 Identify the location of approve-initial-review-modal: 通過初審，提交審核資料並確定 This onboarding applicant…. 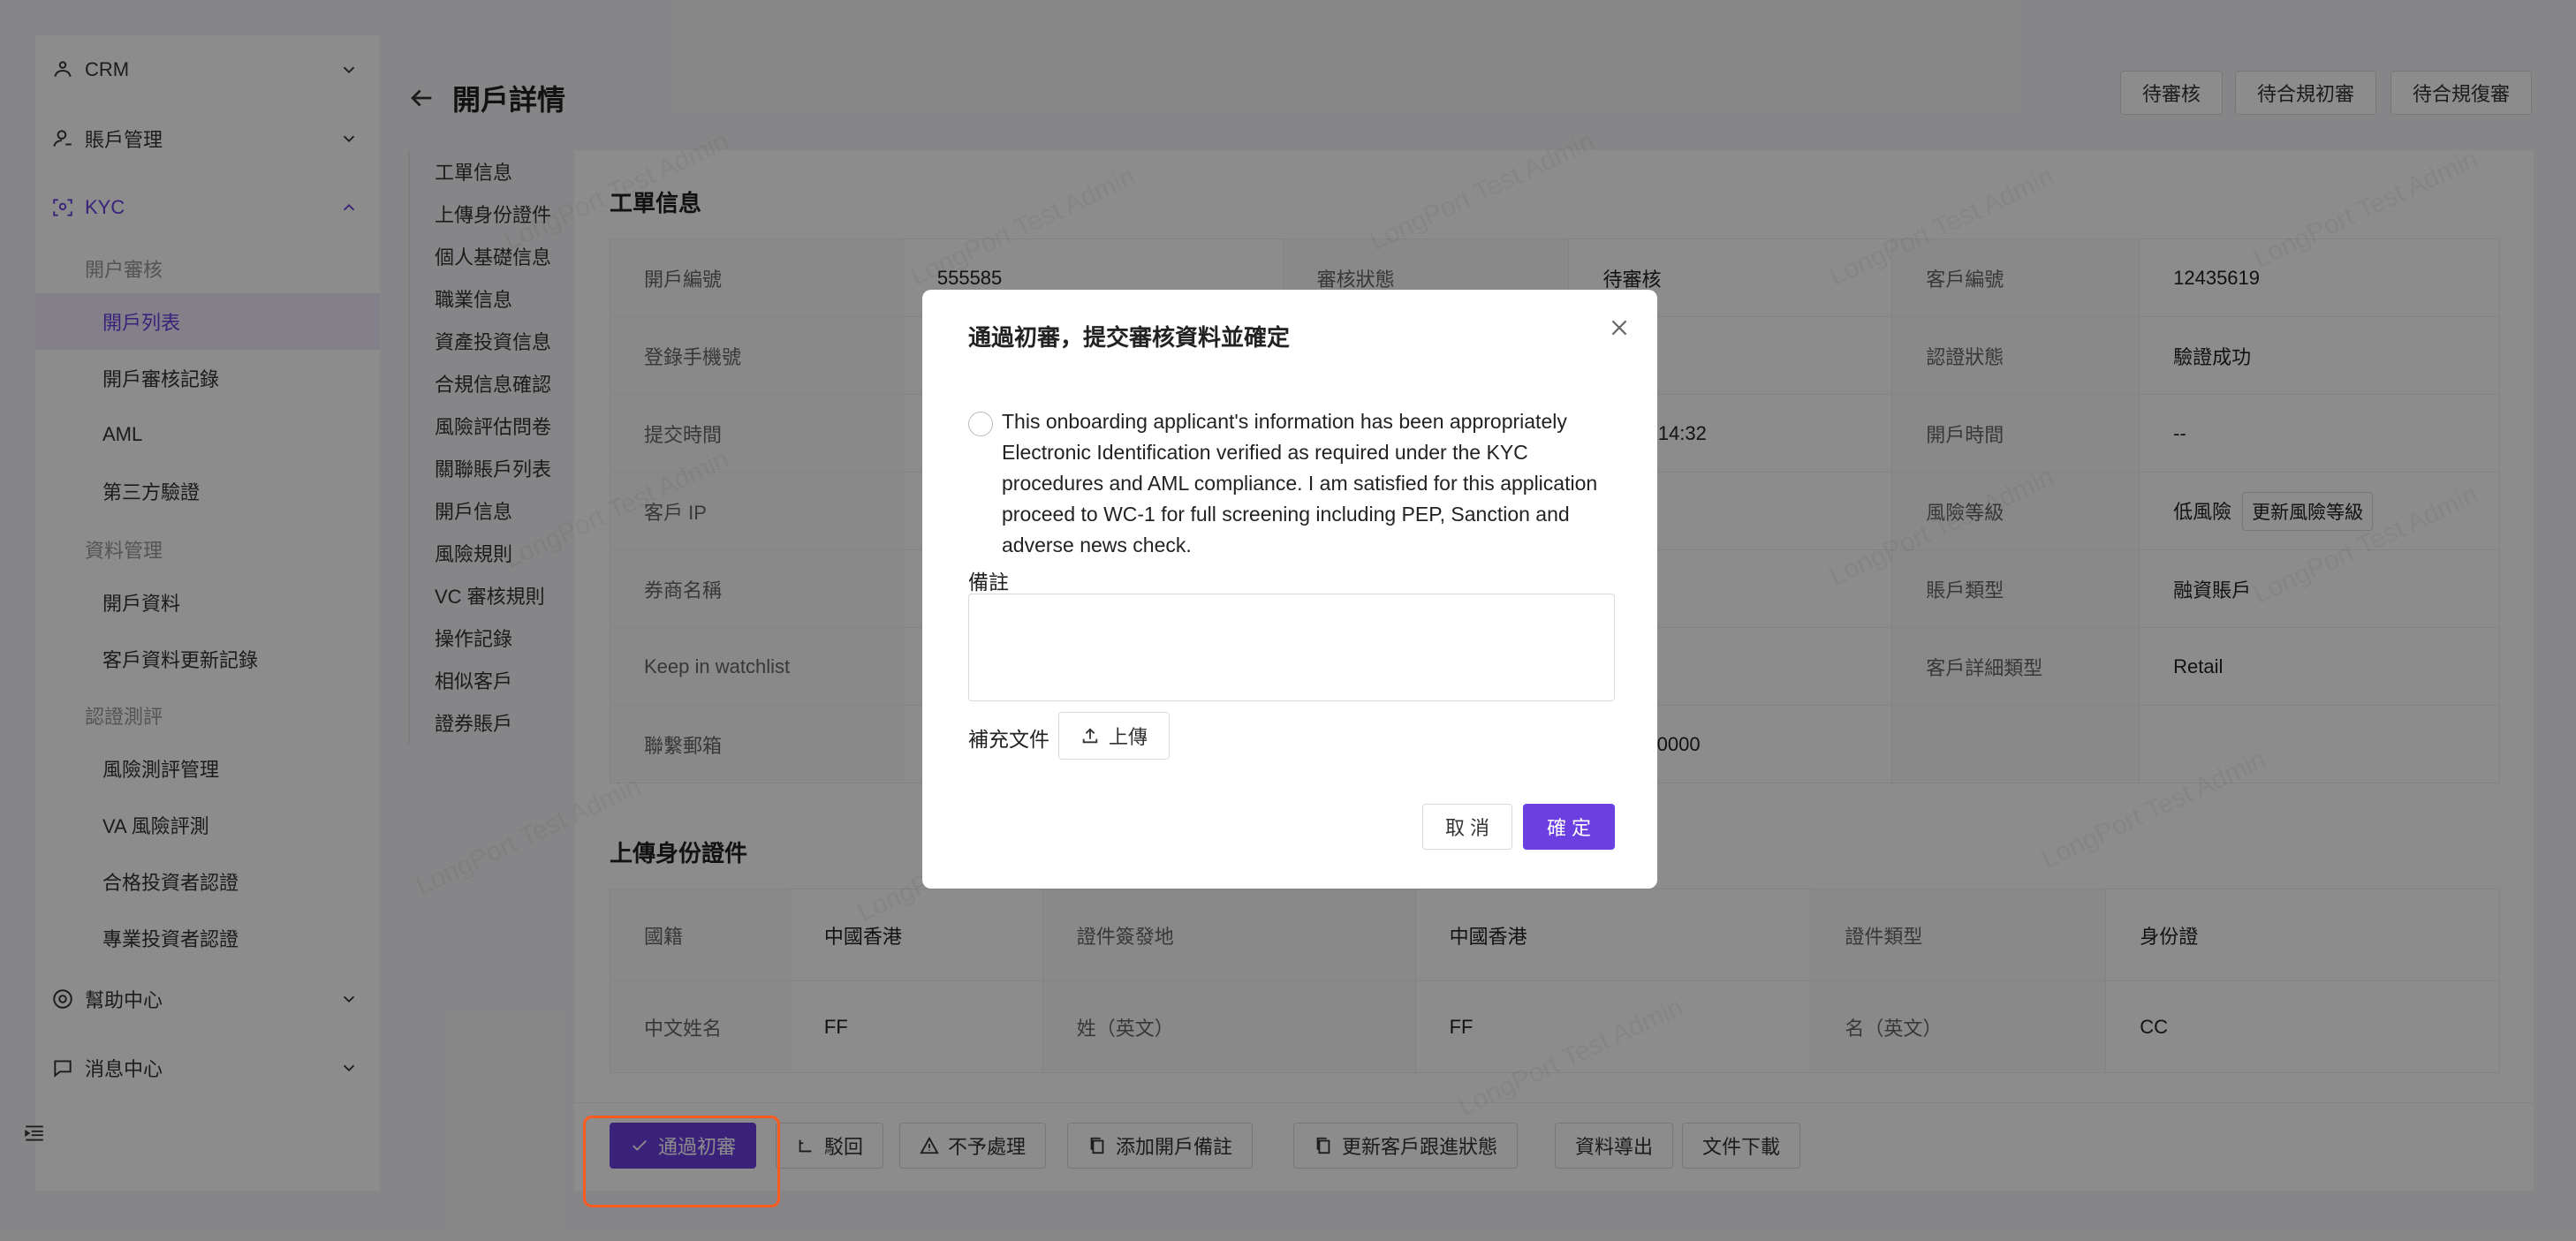
(1290, 589).